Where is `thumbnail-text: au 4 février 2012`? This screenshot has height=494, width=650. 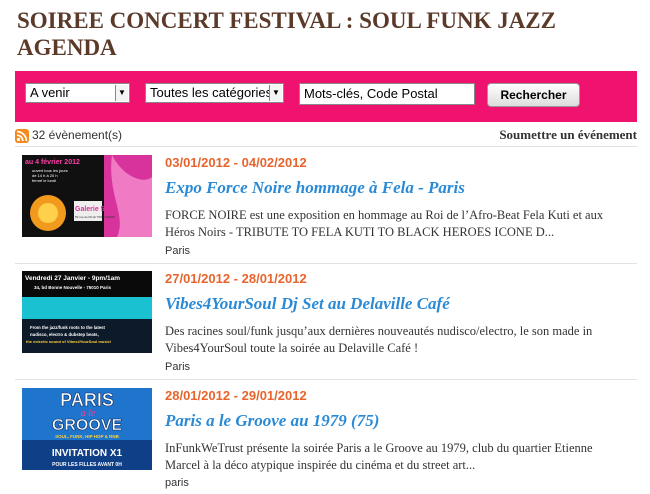 thumbnail-text: au 4 février 2012 is located at coordinates (52, 162).